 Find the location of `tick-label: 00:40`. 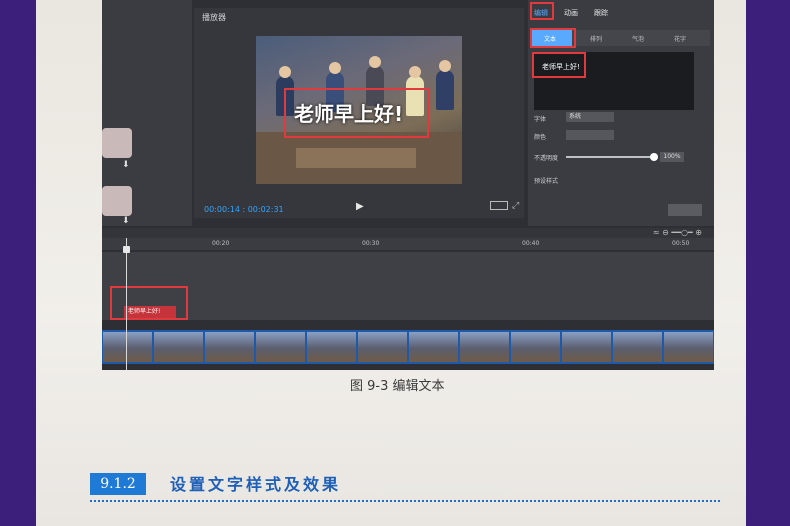

tick-label: 00:40 is located at coordinates (531, 243).